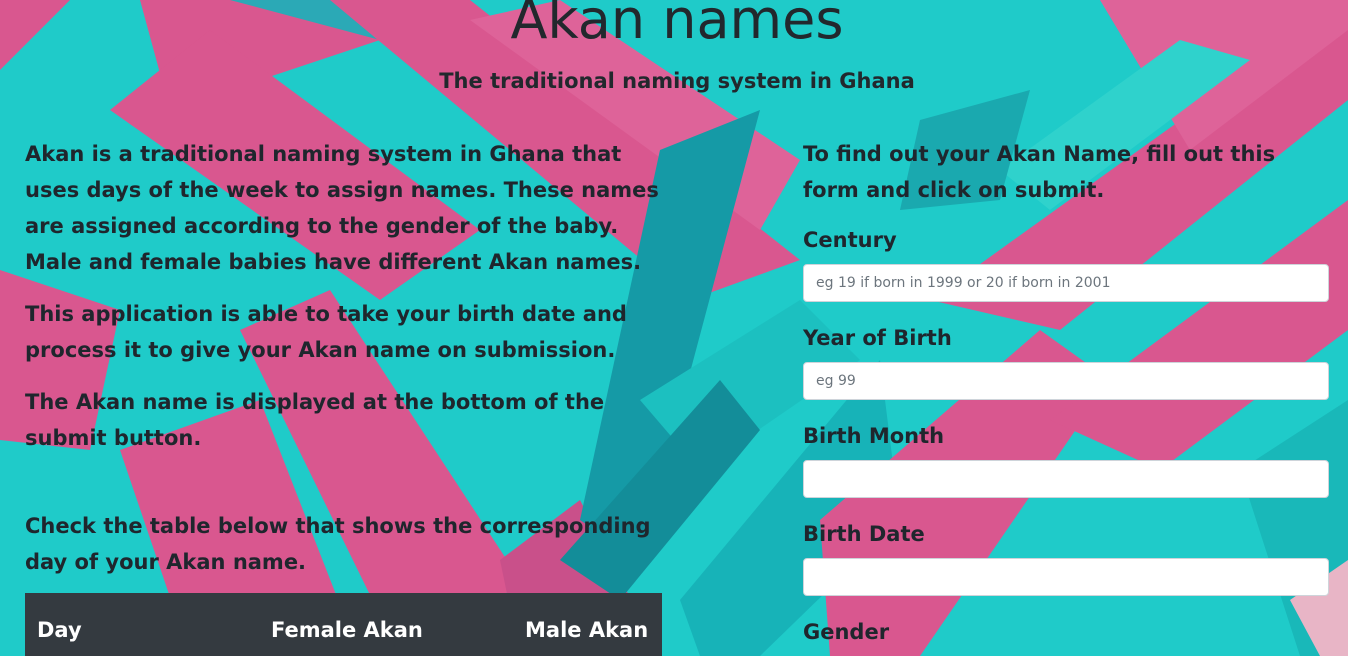 The image size is (1348, 656). I want to click on akan-names-table: Day Female Akan Male Akan, so click(343, 624).